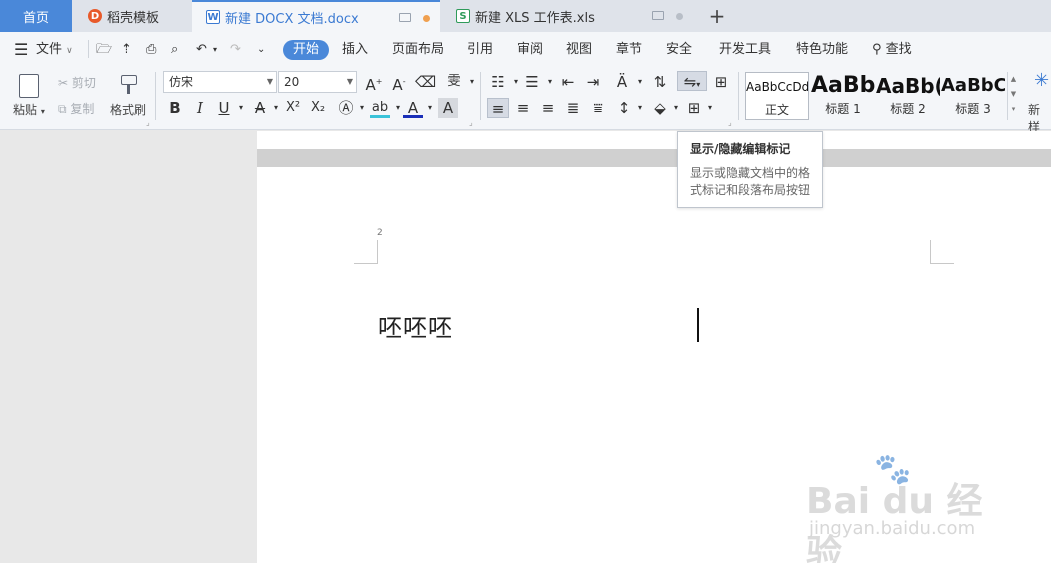 This screenshot has height=563, width=1051. What do you see at coordinates (318, 108) in the screenshot?
I see `subscript-icon: X₂` at bounding box center [318, 108].